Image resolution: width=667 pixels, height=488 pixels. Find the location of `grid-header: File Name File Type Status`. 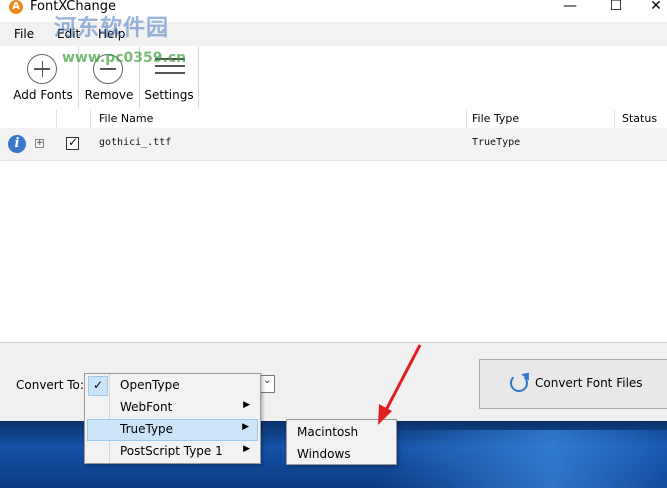

grid-header: File Name File Type Status is located at coordinates (333, 119).